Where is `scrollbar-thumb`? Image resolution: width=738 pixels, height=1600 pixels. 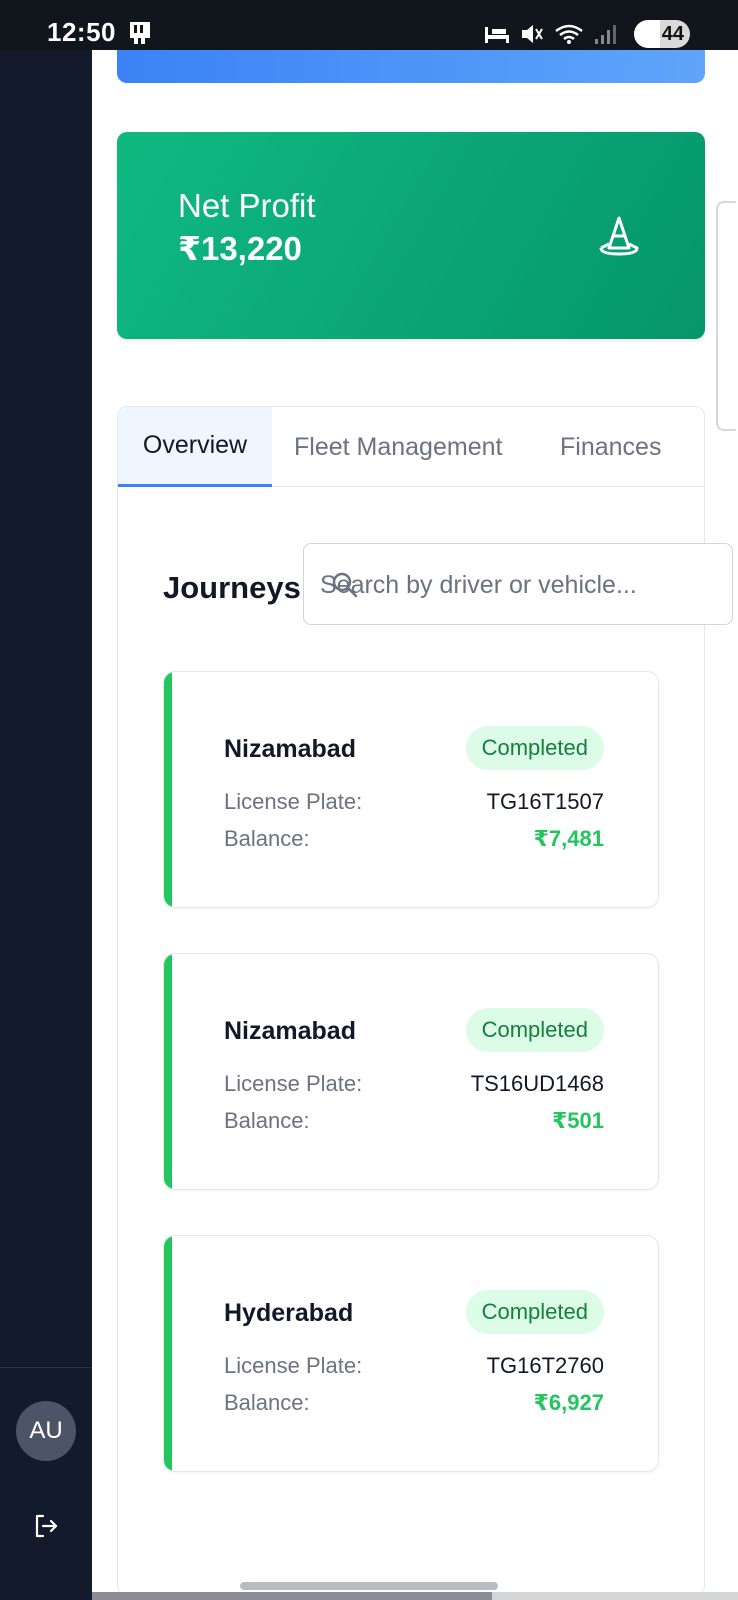
scrollbar-thumb is located at coordinates (292, 1596).